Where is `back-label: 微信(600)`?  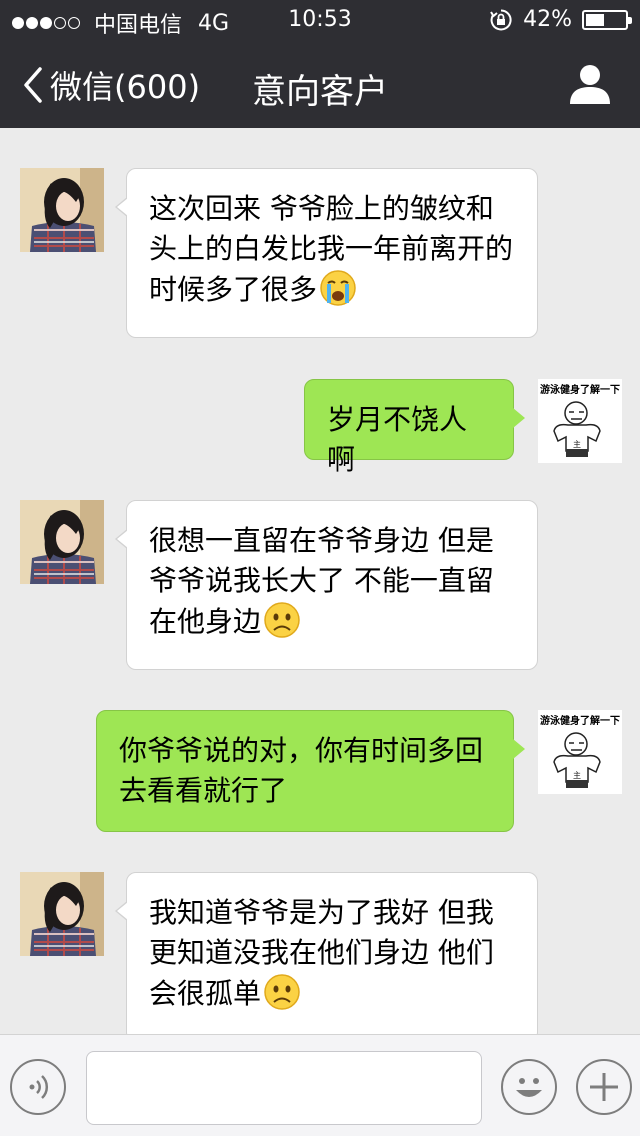 back-label: 微信(600) is located at coordinates (125, 87).